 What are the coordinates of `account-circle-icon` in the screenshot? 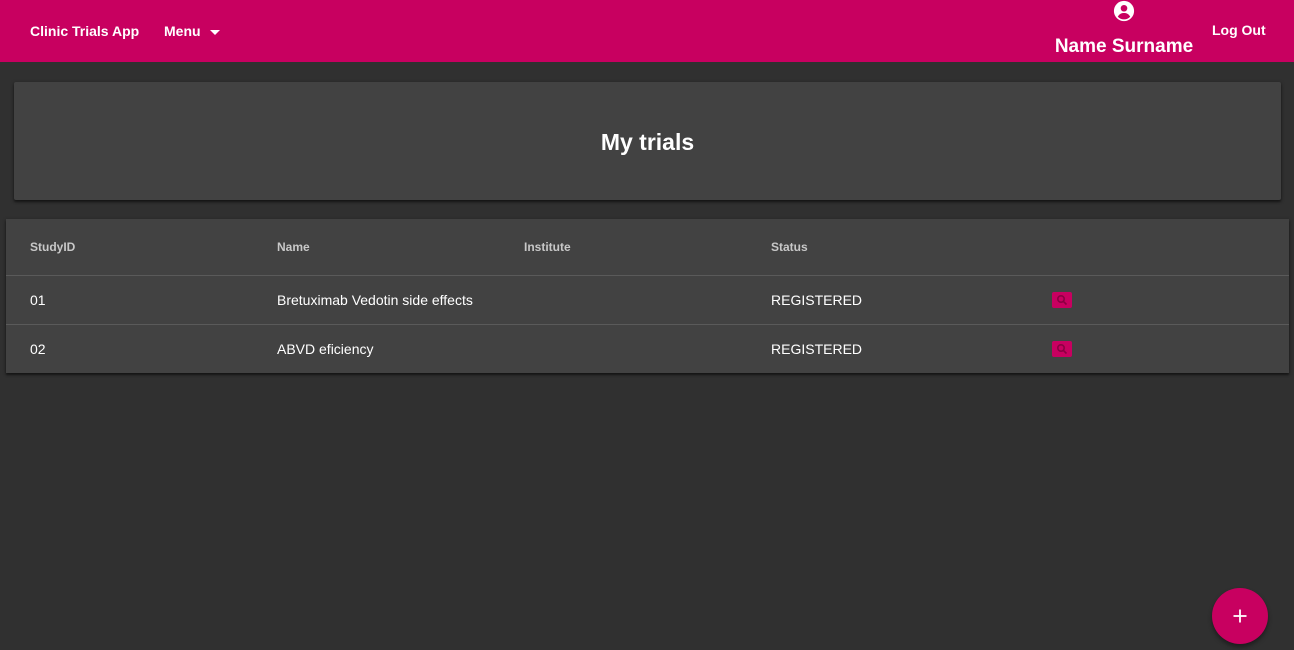 It's located at (1124, 11).